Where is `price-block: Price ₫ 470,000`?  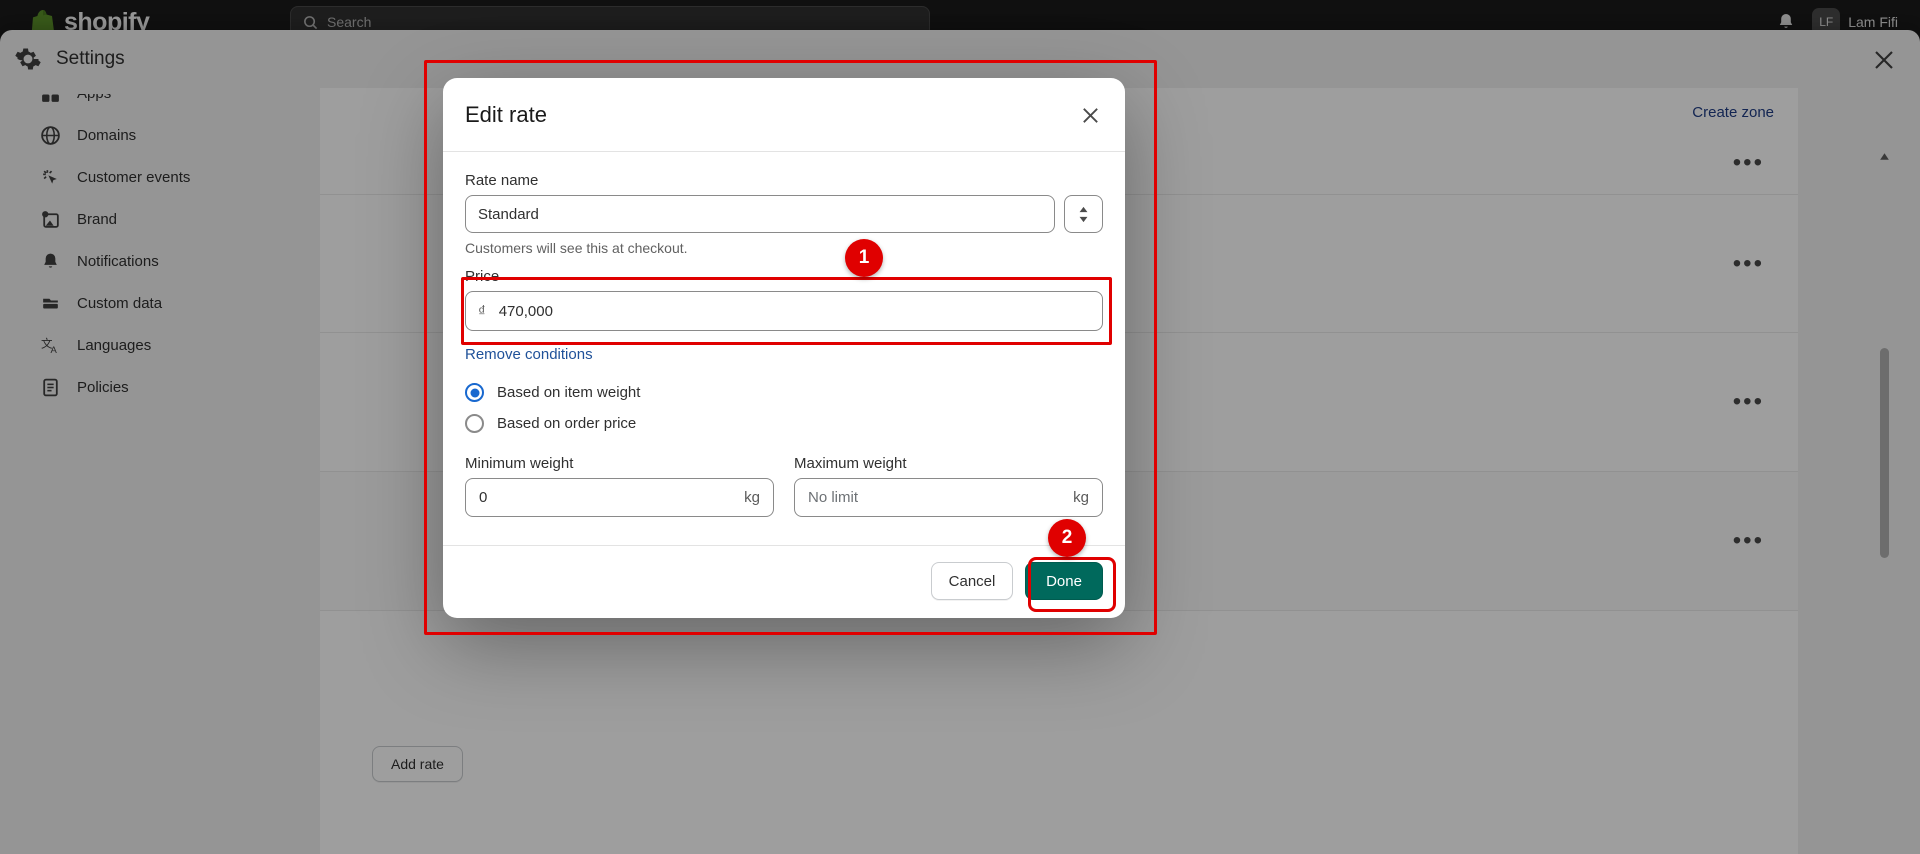 price-block: Price ₫ 470,000 is located at coordinates (784, 299).